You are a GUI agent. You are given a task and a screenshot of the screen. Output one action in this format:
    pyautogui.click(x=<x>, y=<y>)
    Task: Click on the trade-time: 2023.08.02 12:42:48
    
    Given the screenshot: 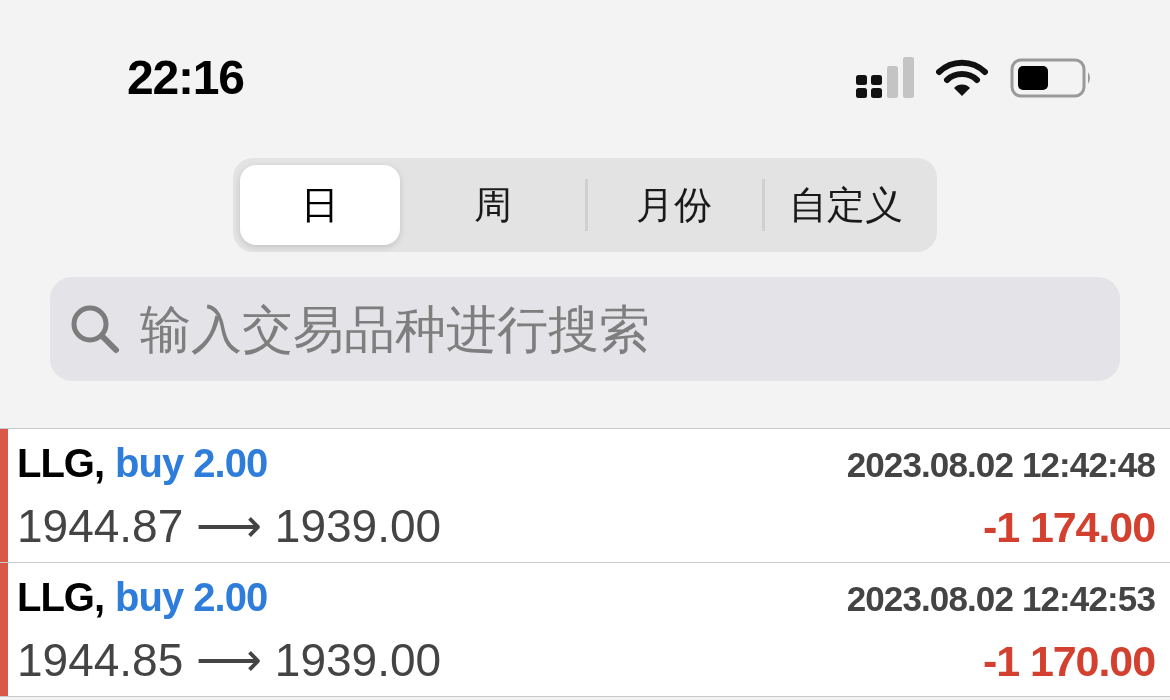 What is the action you would take?
    pyautogui.click(x=1000, y=464)
    